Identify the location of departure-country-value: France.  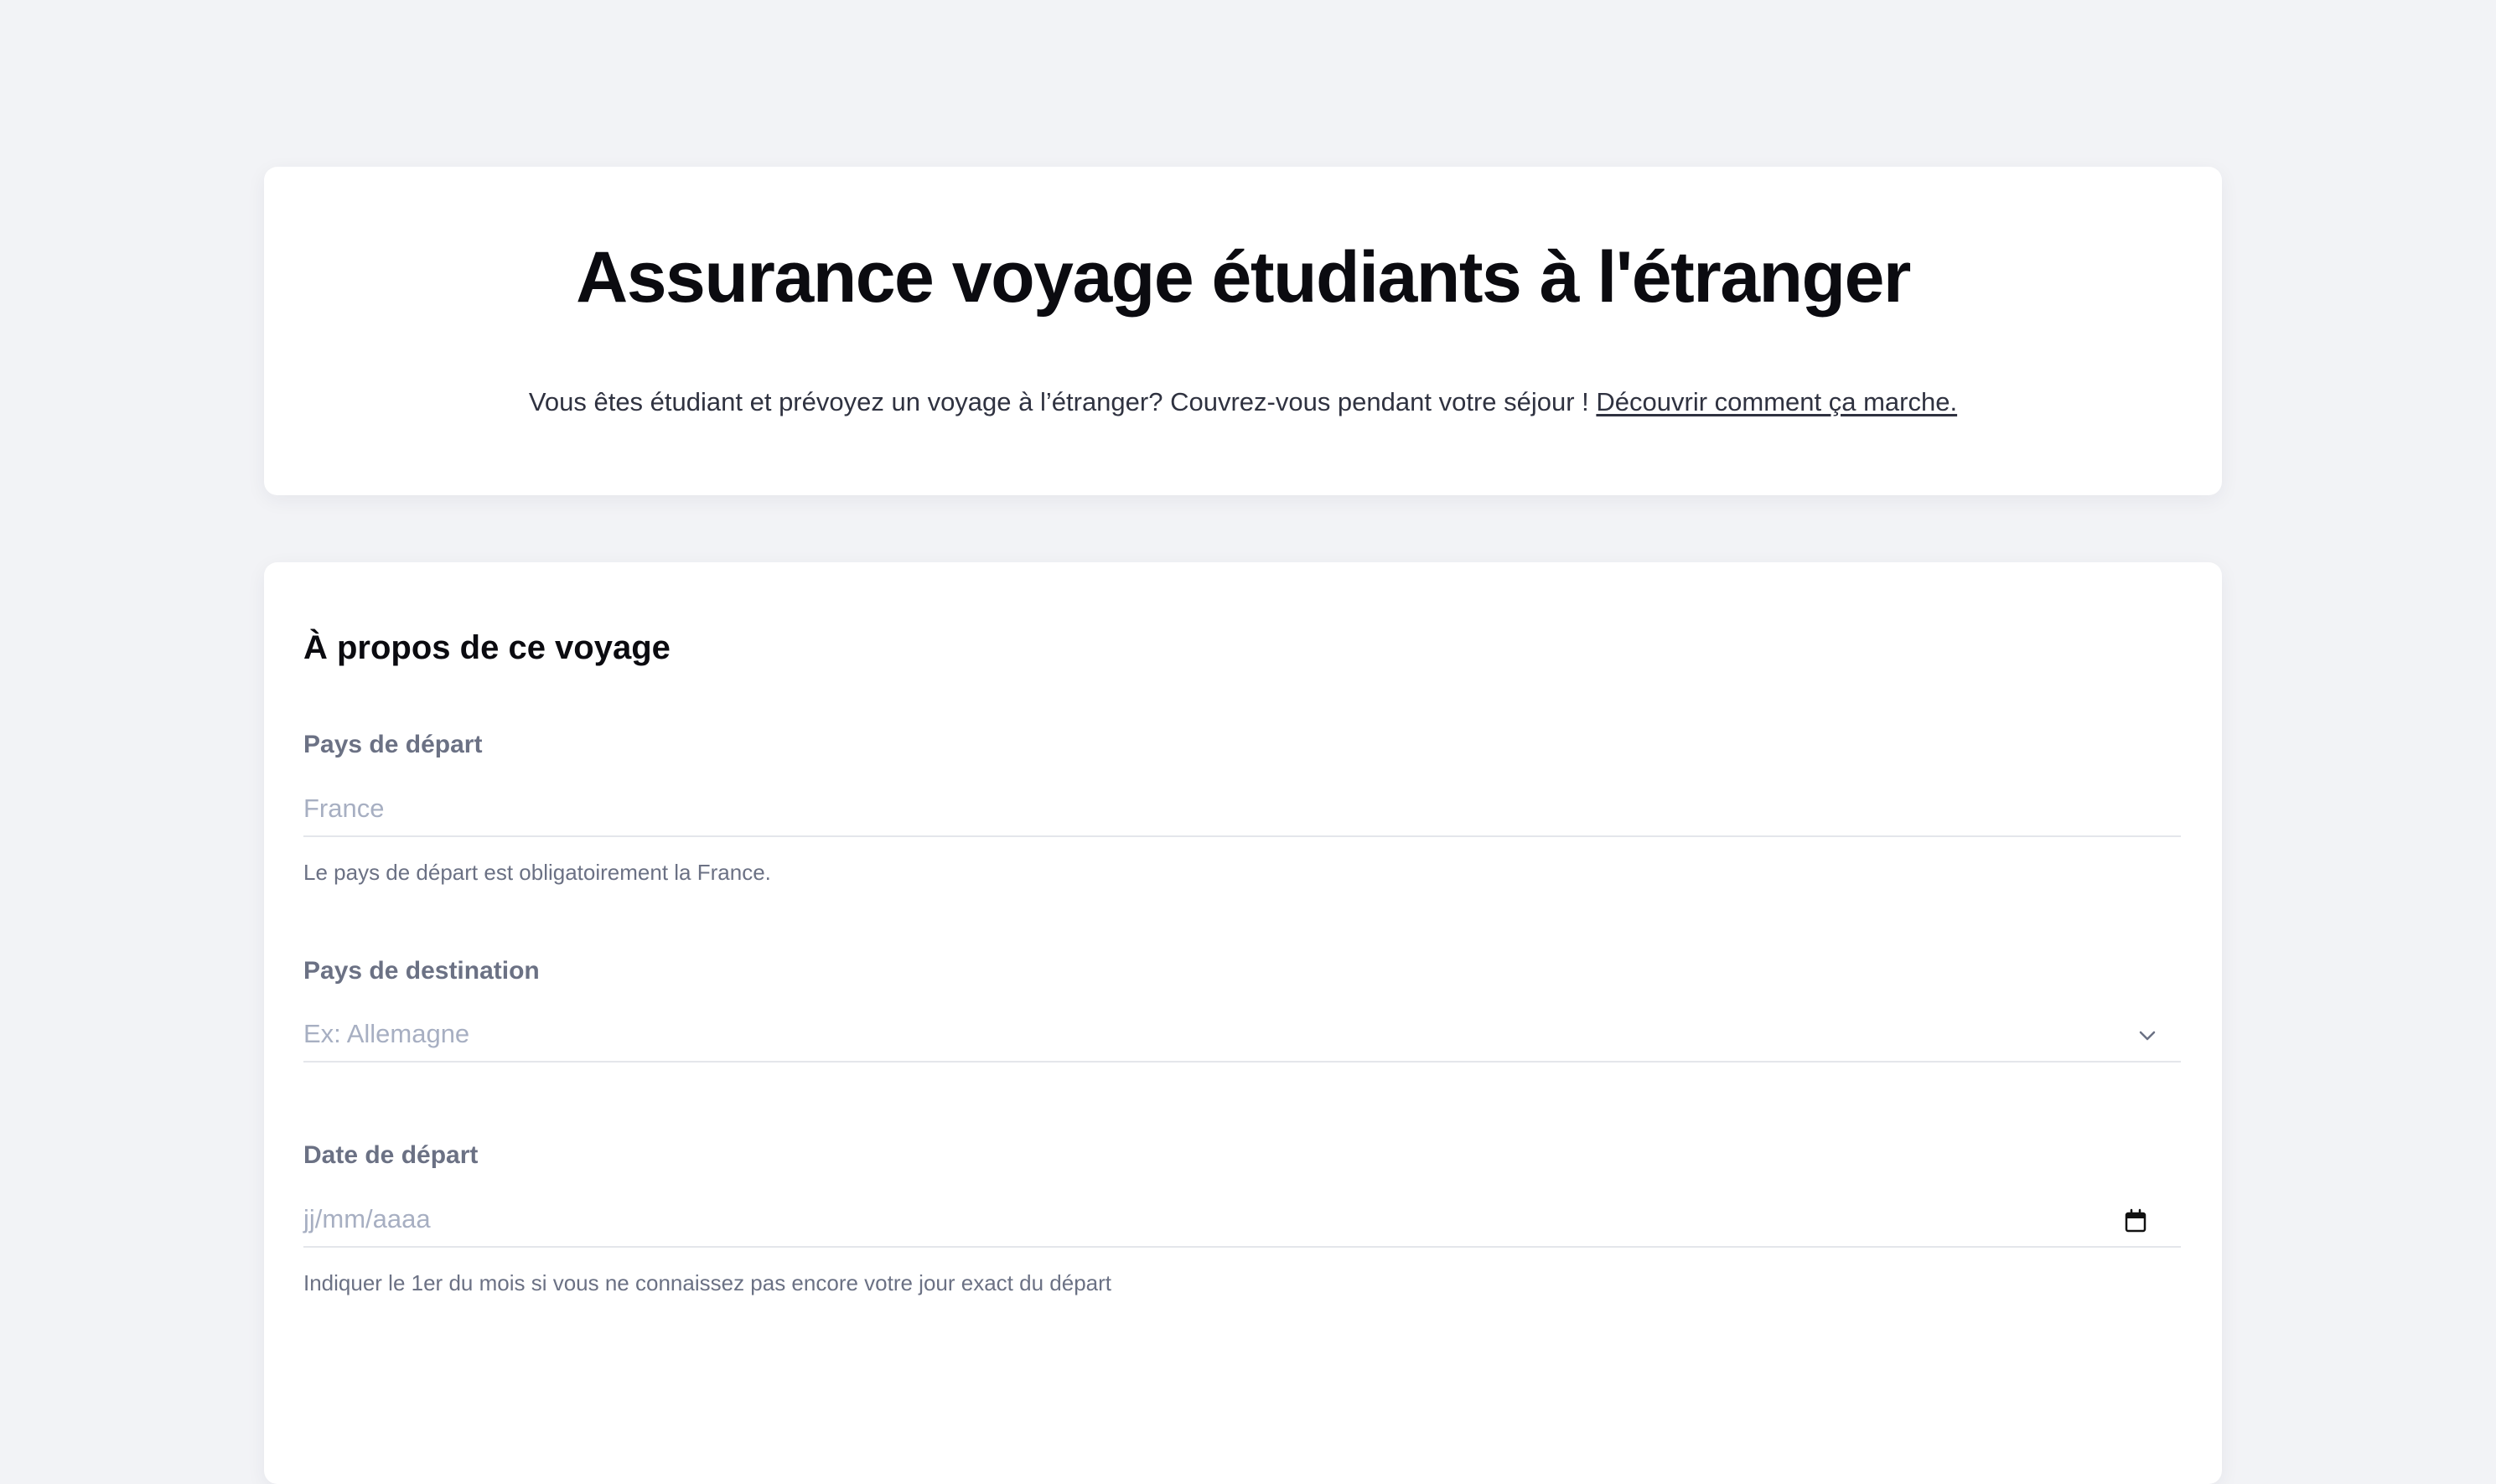
(344, 809).